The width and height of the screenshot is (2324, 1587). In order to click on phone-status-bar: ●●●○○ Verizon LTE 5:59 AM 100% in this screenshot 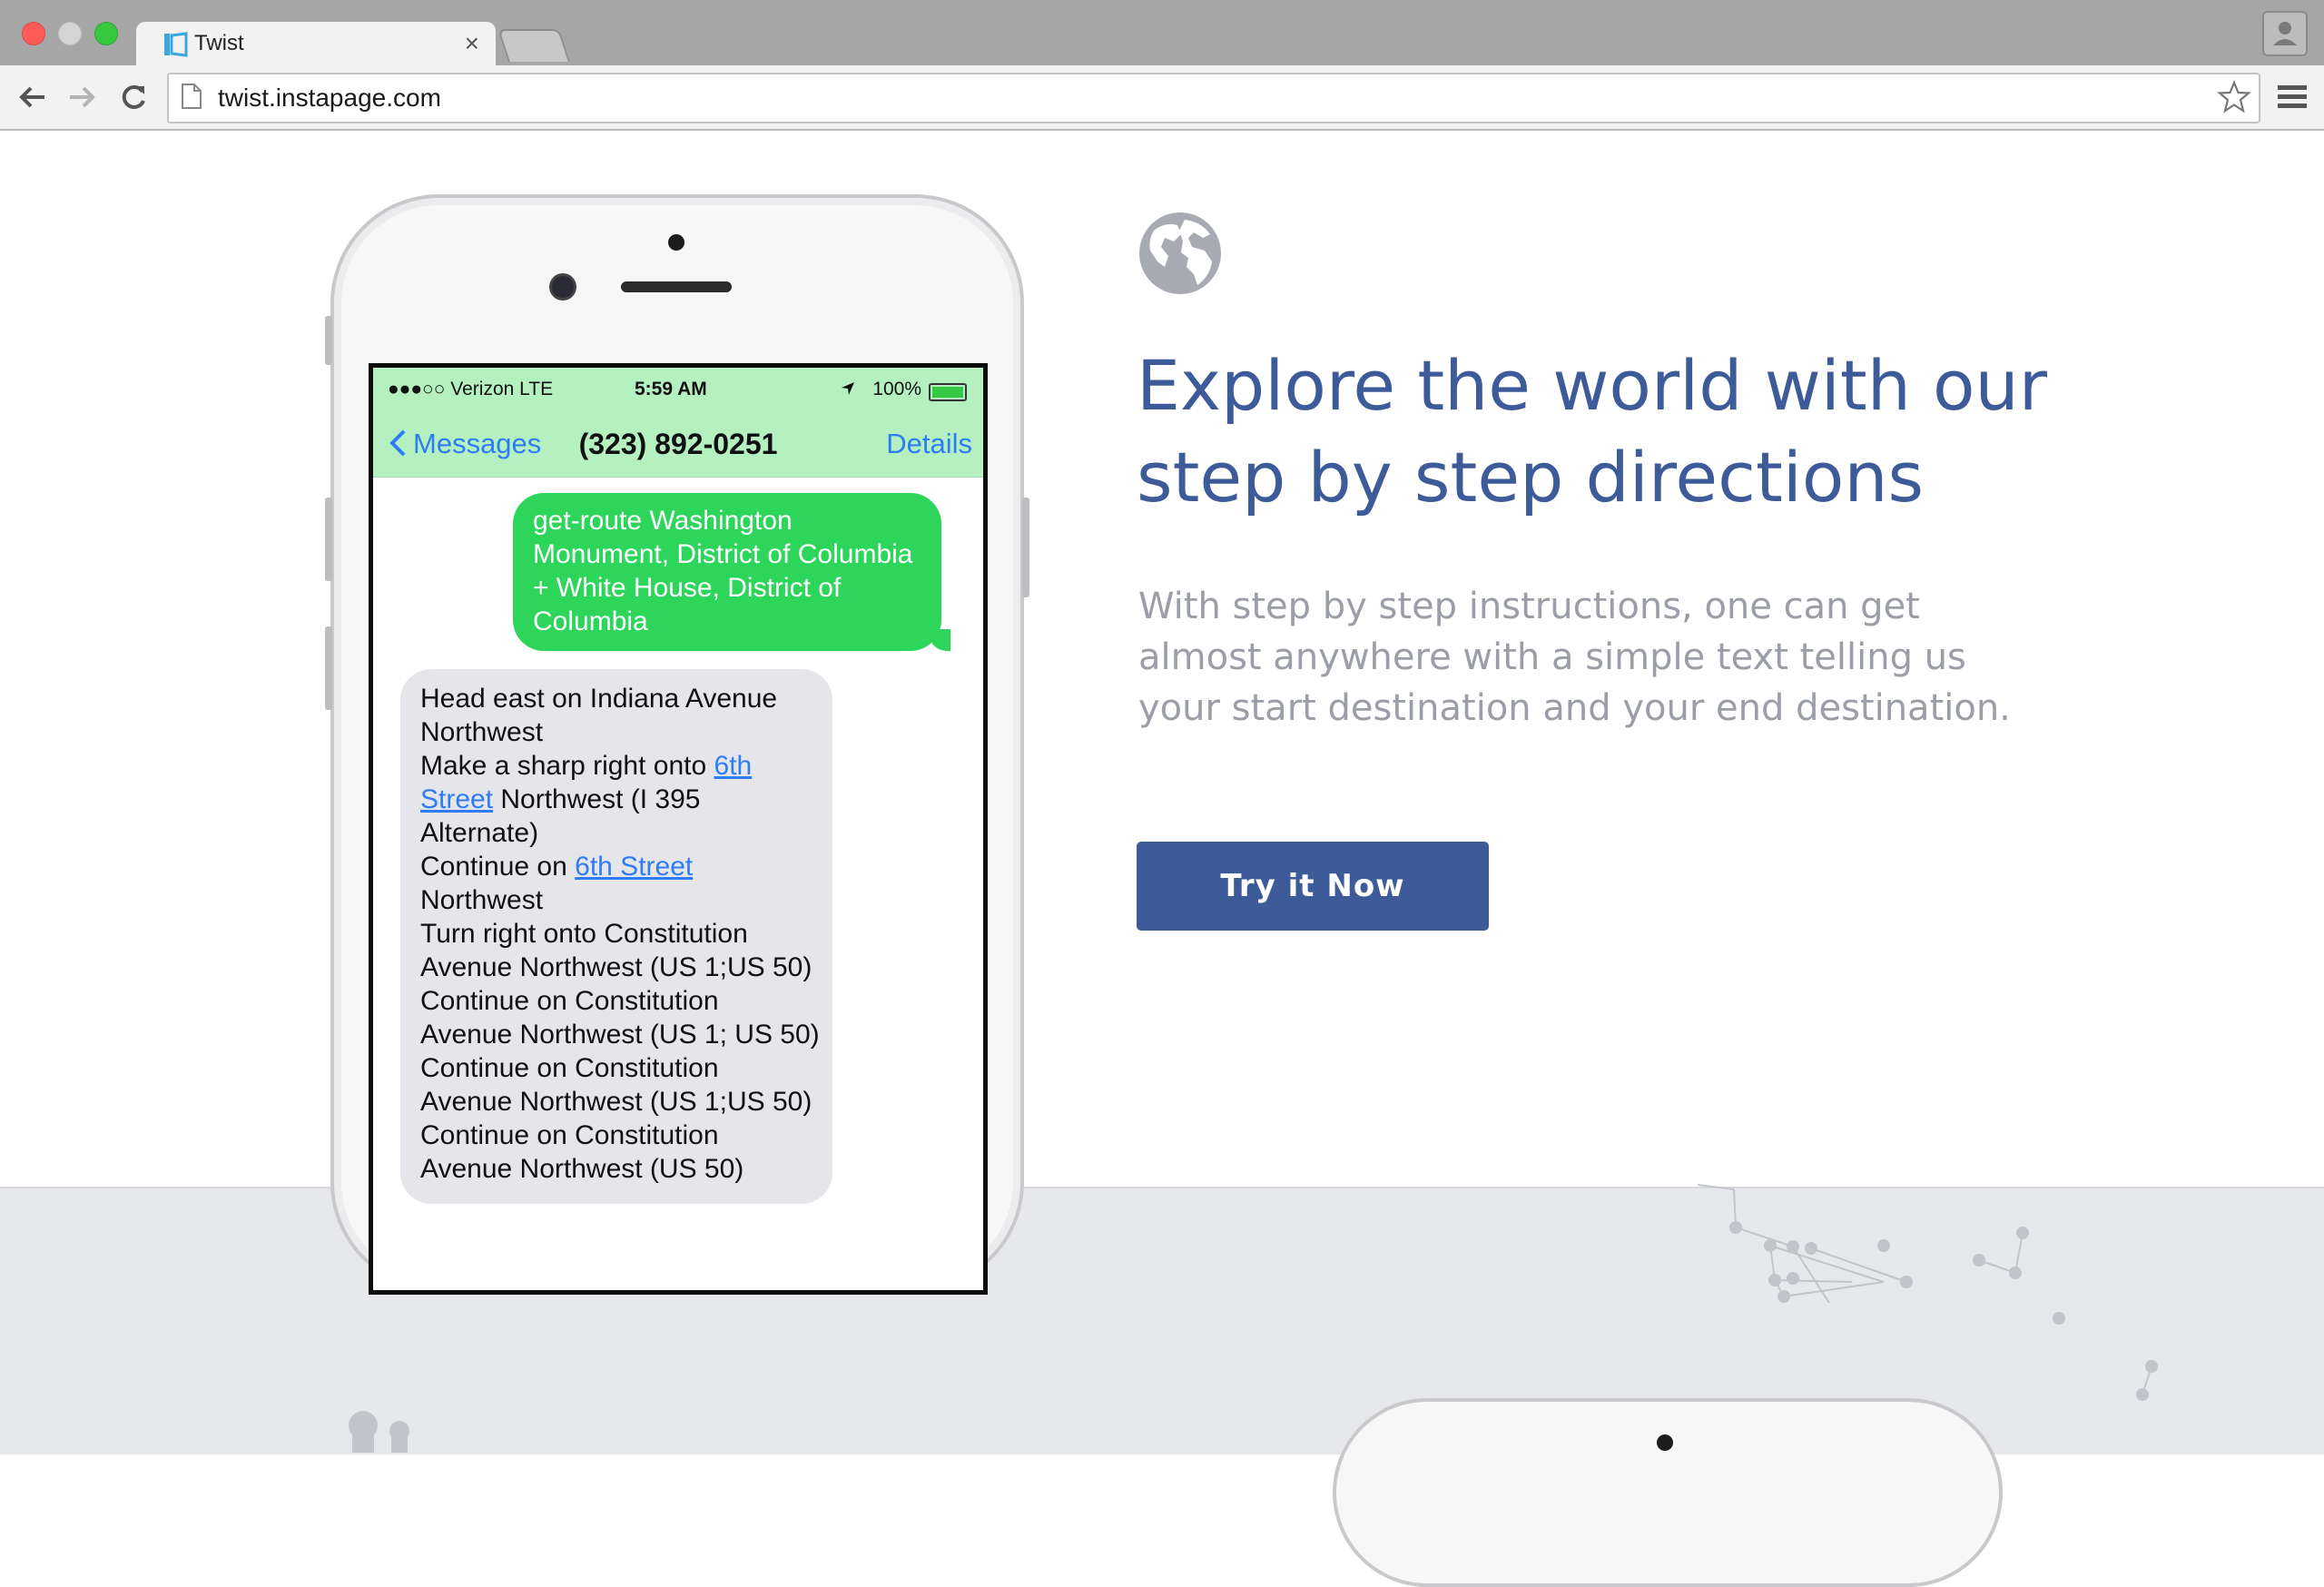, I will do `click(678, 389)`.